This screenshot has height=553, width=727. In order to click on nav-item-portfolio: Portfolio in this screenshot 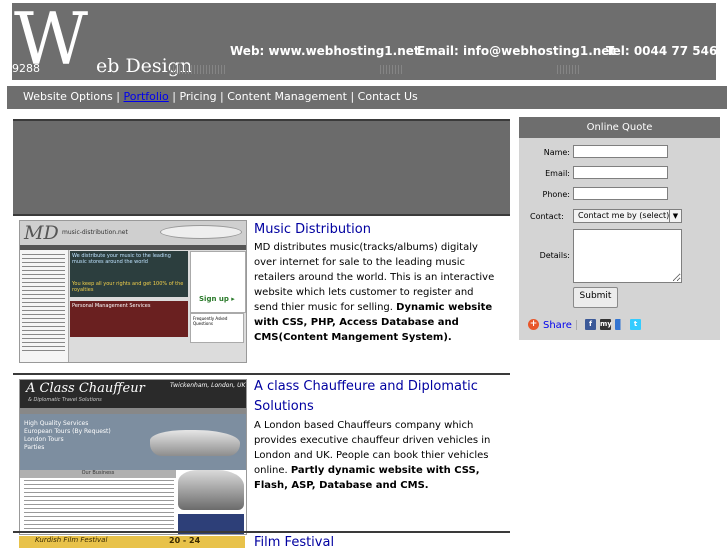, I will do `click(146, 96)`.